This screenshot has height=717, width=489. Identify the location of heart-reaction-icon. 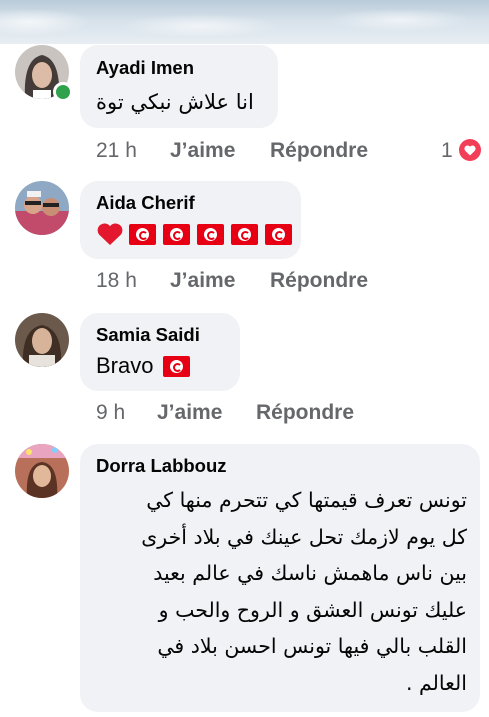
(470, 150).